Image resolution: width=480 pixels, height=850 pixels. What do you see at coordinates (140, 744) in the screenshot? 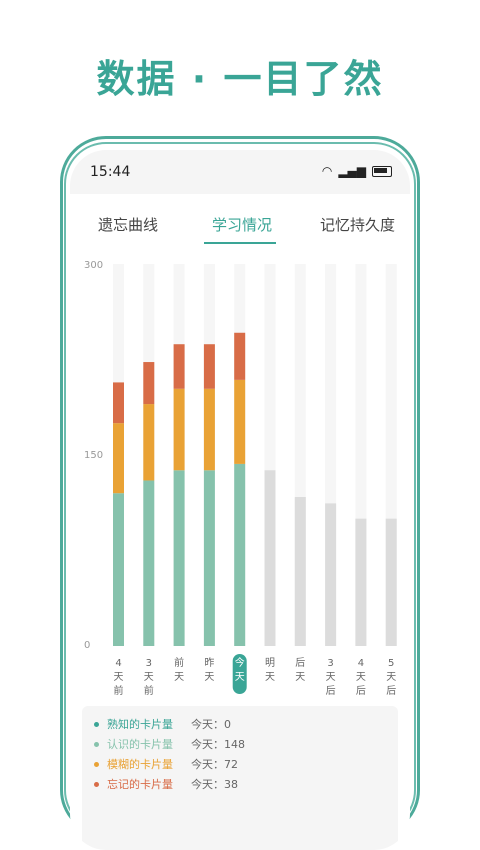
I see `legend-label: 认识的卡片量` at bounding box center [140, 744].